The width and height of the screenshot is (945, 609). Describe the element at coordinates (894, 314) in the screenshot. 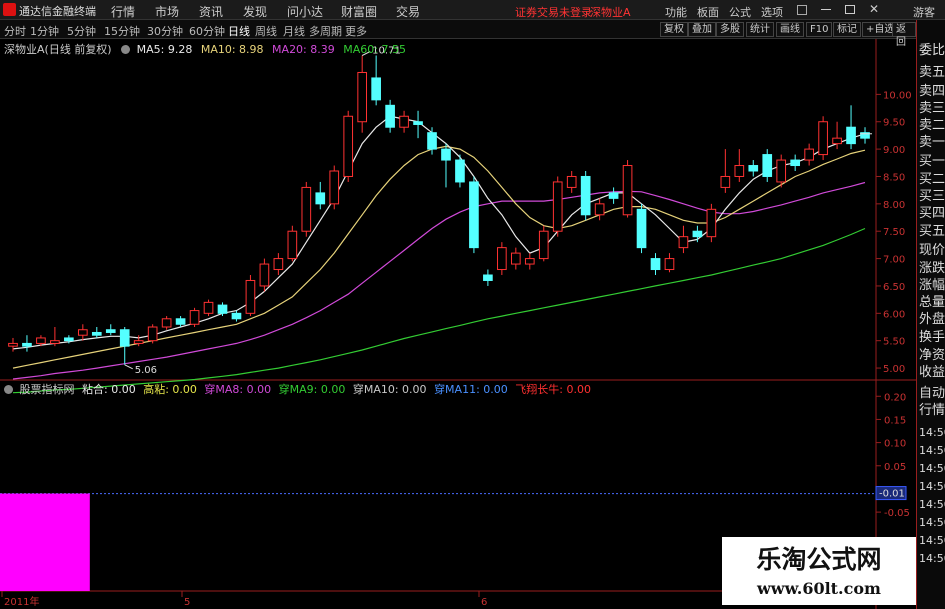

I see `y-tick-label: 6.00` at that location.